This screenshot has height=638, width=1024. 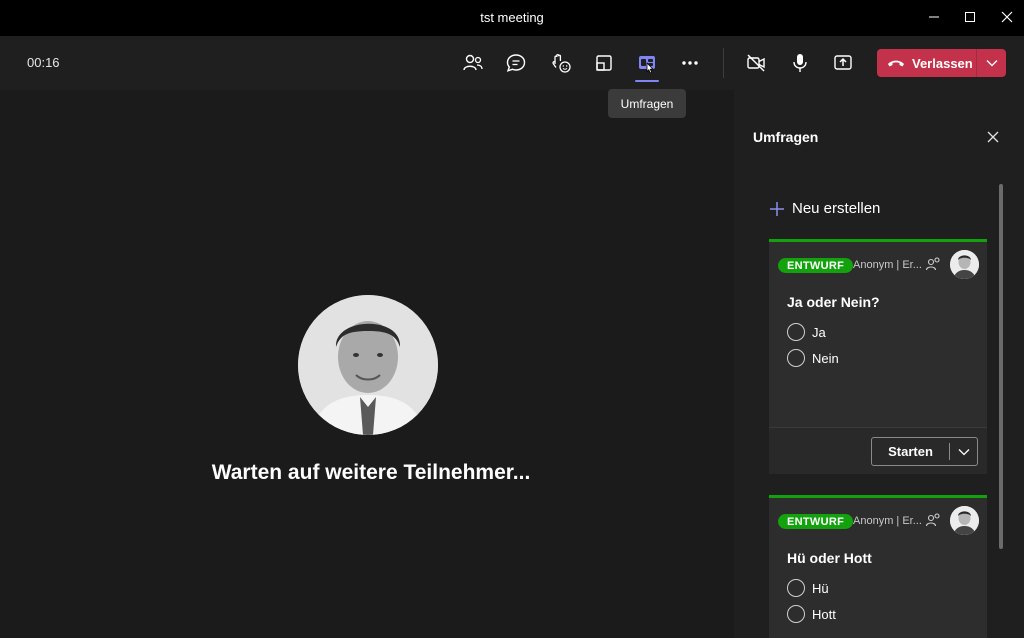 I want to click on poll-option: Nein, so click(x=813, y=358).